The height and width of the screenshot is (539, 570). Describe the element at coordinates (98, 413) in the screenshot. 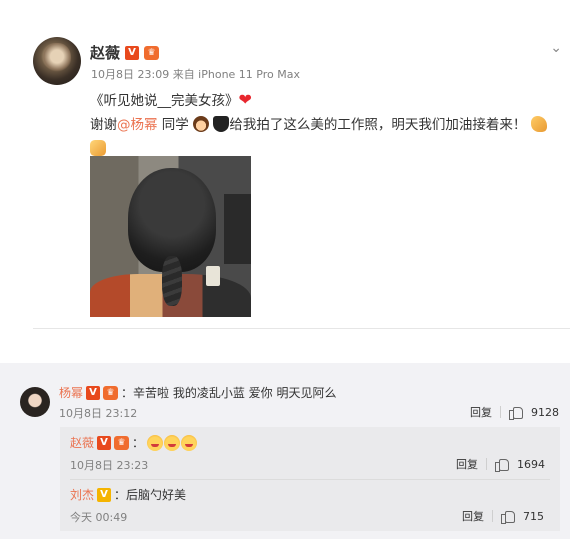

I see `comment-time: 10月8日 23:12` at that location.